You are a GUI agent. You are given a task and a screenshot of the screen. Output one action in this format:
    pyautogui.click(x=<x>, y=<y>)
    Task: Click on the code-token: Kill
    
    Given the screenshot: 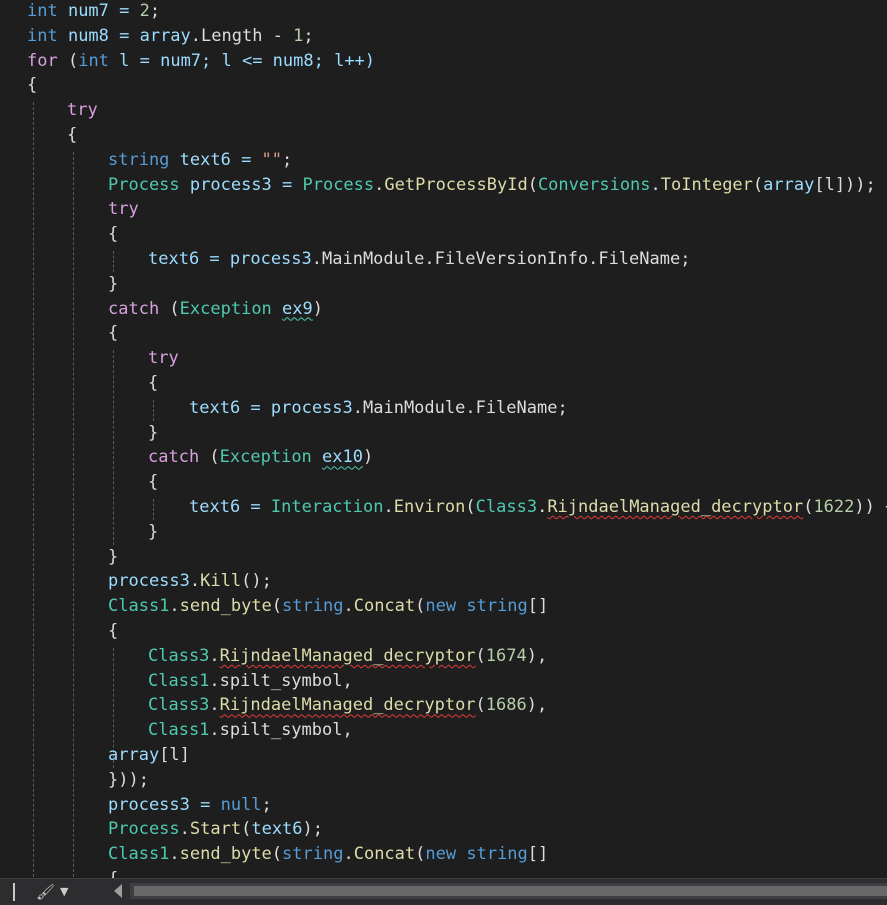 What is the action you would take?
    pyautogui.click(x=221, y=581)
    